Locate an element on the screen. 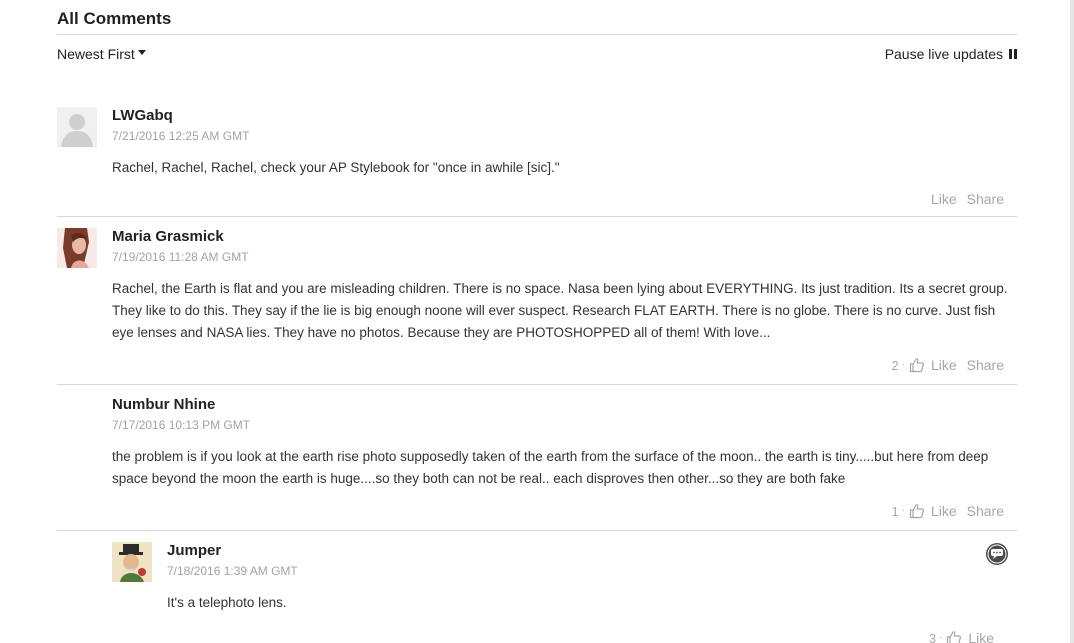 This screenshot has width=1074, height=643. page-title: All Comments is located at coordinates (537, 21).